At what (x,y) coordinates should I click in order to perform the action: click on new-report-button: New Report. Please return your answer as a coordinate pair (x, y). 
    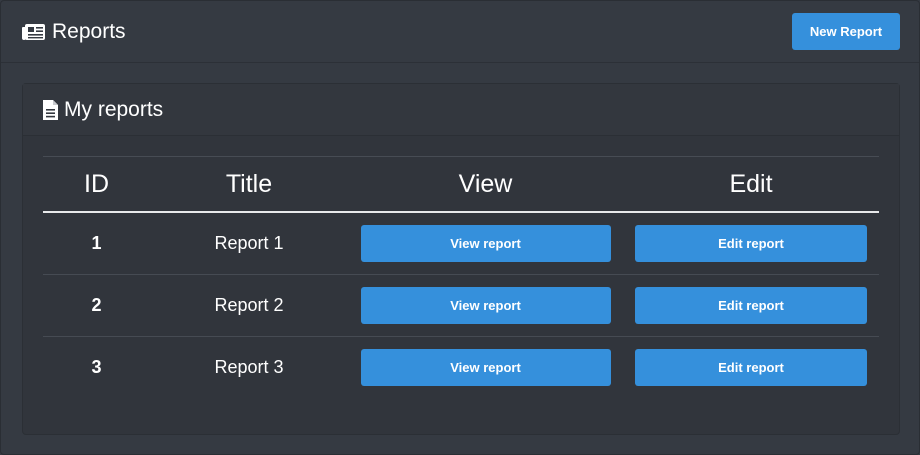
    Looking at the image, I should click on (846, 31).